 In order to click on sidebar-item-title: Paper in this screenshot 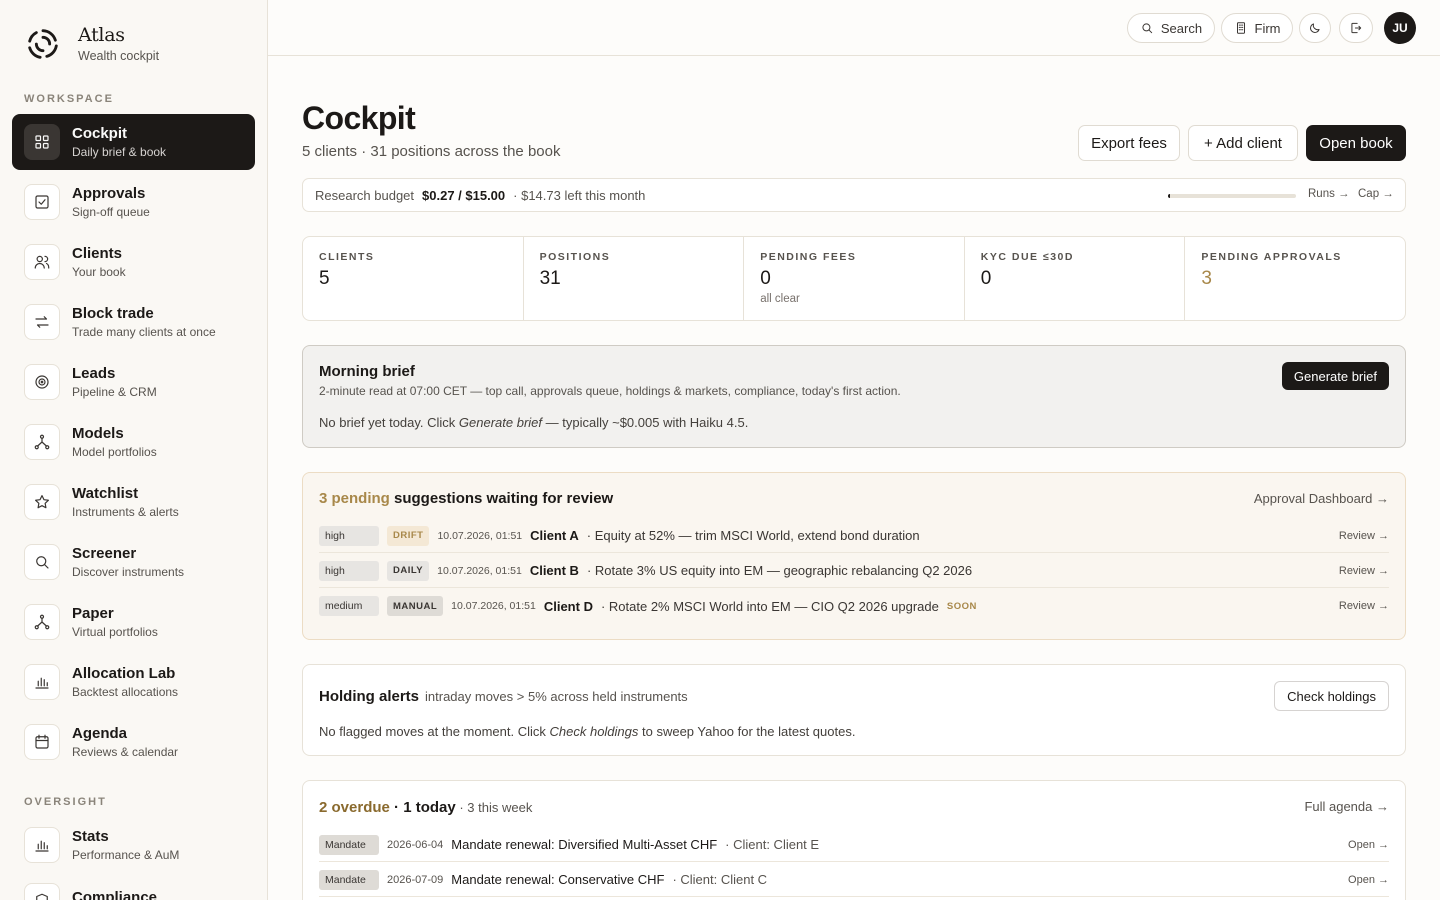, I will do `click(93, 613)`.